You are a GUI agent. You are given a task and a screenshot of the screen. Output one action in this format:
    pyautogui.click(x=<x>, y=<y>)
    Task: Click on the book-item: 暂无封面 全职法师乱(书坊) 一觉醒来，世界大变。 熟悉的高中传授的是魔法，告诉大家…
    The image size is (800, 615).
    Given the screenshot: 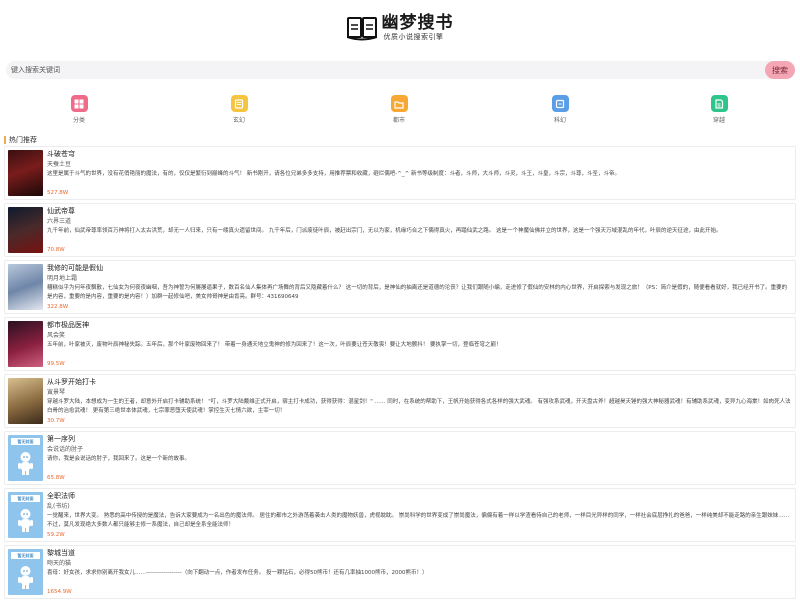 What is the action you would take?
    pyautogui.click(x=400, y=515)
    